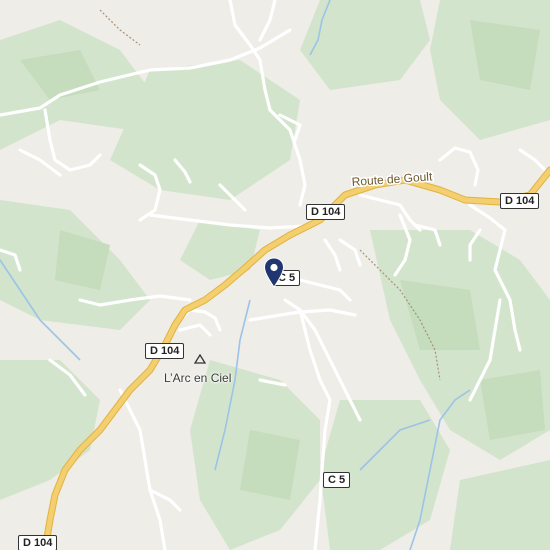 The width and height of the screenshot is (550, 550). Describe the element at coordinates (200, 359) in the screenshot. I see `campsite-triangle-icon` at that location.